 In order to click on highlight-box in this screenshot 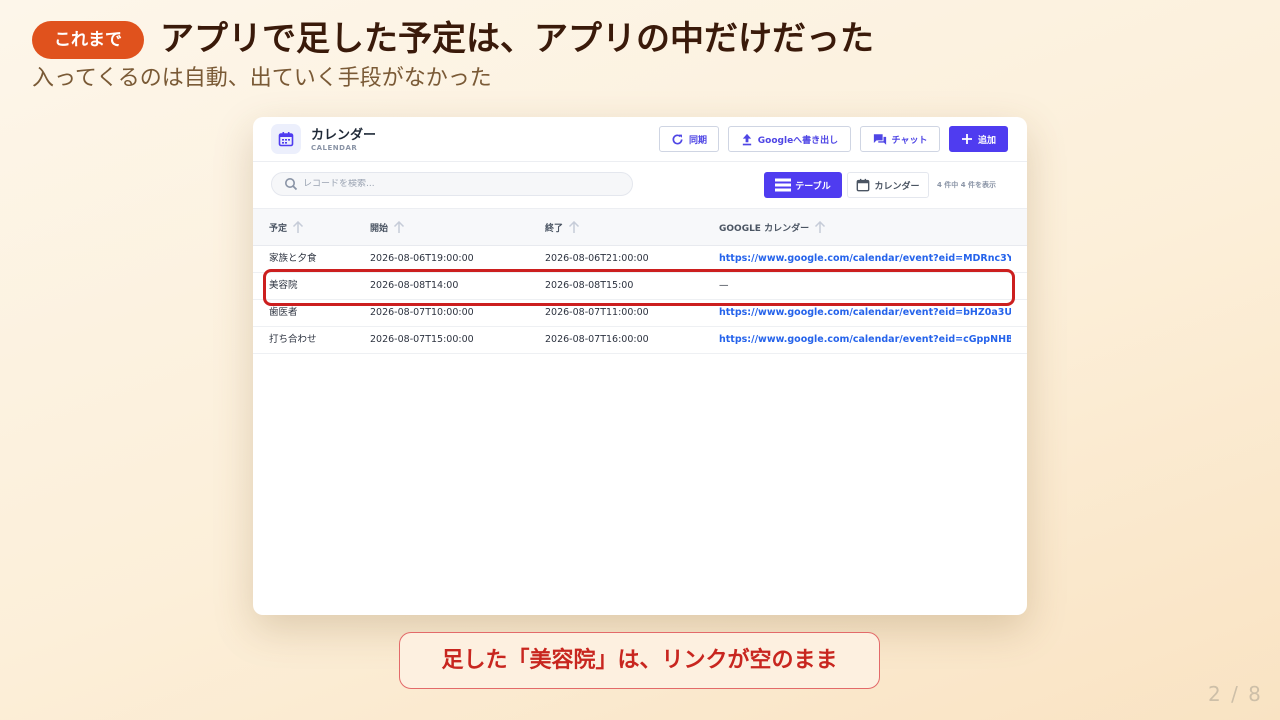, I will do `click(639, 287)`.